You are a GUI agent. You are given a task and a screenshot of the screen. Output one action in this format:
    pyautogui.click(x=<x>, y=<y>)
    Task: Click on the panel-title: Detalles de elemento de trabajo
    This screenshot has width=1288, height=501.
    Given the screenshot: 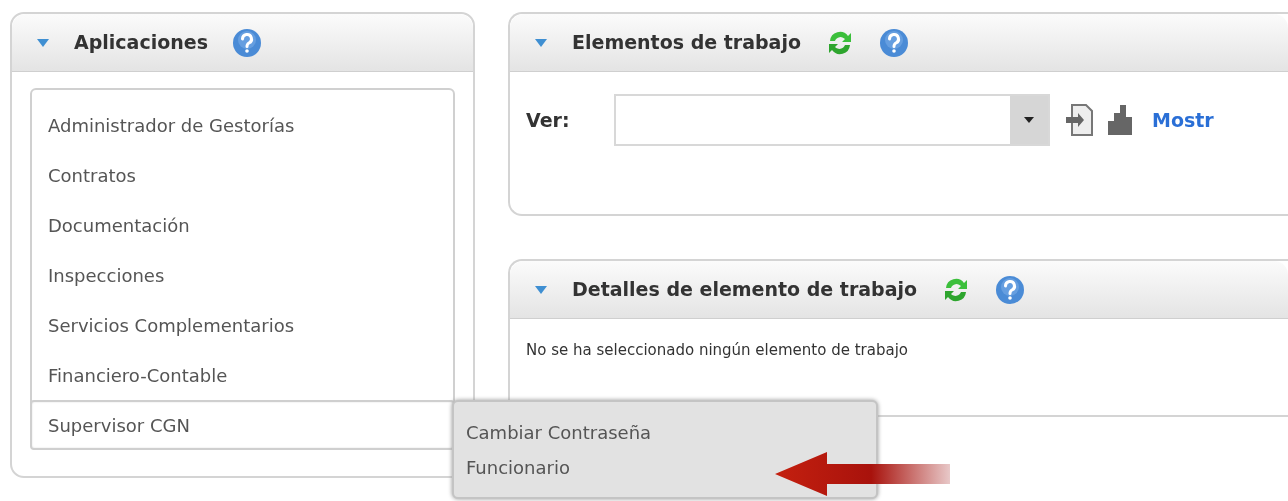 What is the action you would take?
    pyautogui.click(x=745, y=290)
    